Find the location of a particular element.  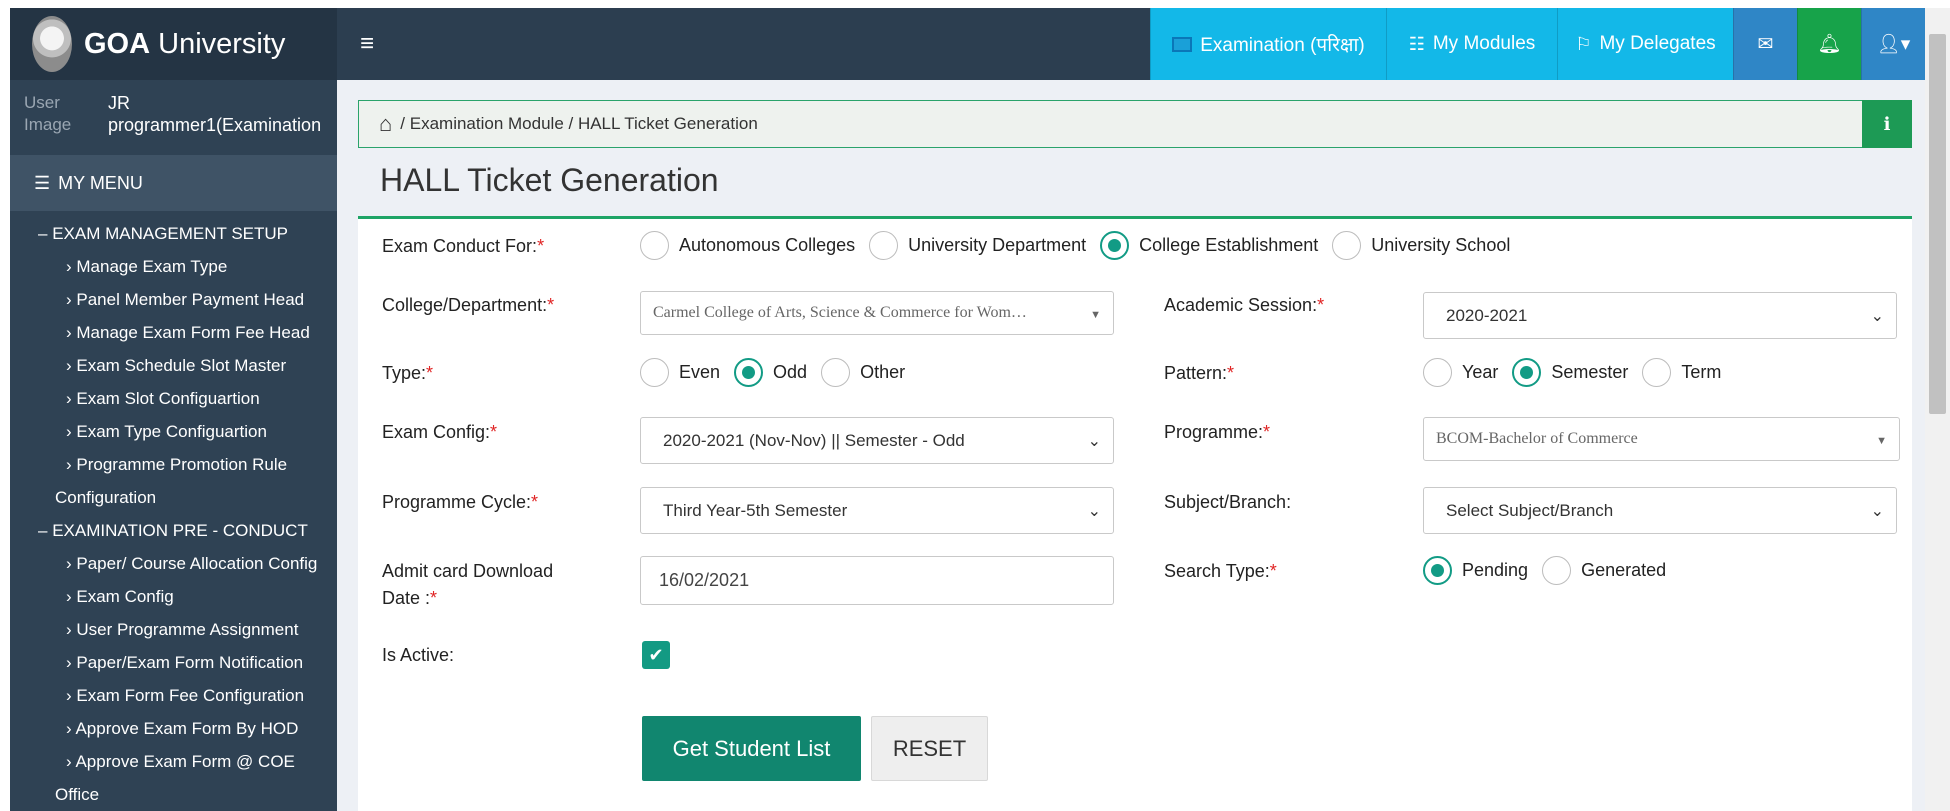

menu-toggle-icon: ≡ is located at coordinates (367, 44).